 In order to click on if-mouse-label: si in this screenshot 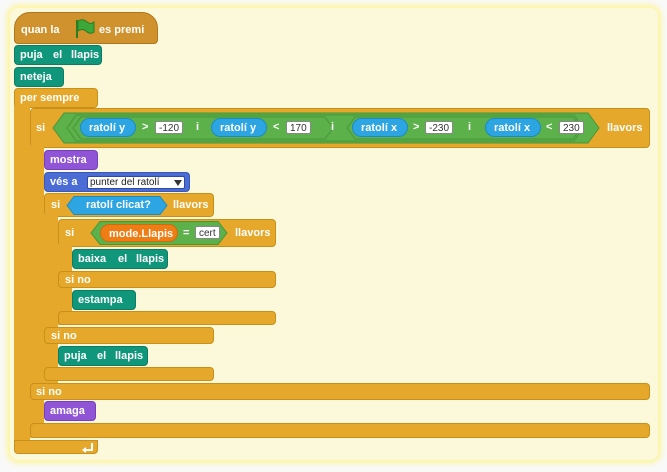, I will do `click(56, 205)`.